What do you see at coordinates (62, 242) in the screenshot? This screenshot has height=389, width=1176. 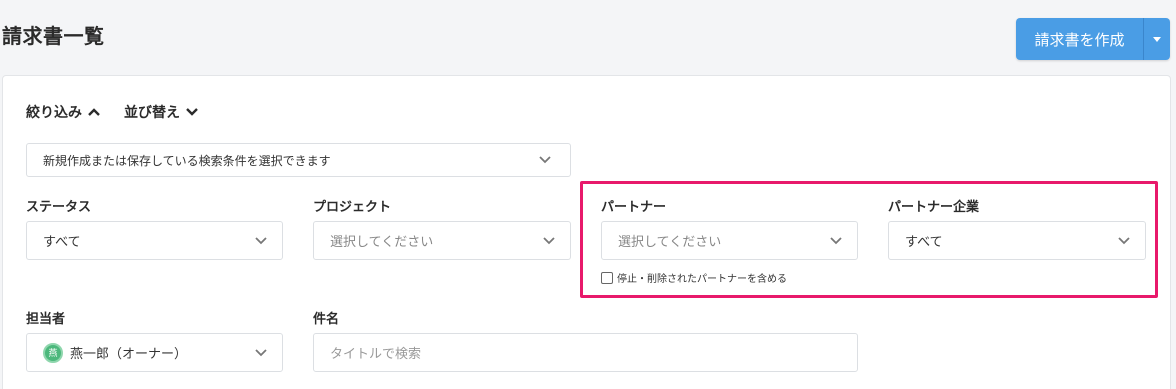 I see `status-value: すべて` at bounding box center [62, 242].